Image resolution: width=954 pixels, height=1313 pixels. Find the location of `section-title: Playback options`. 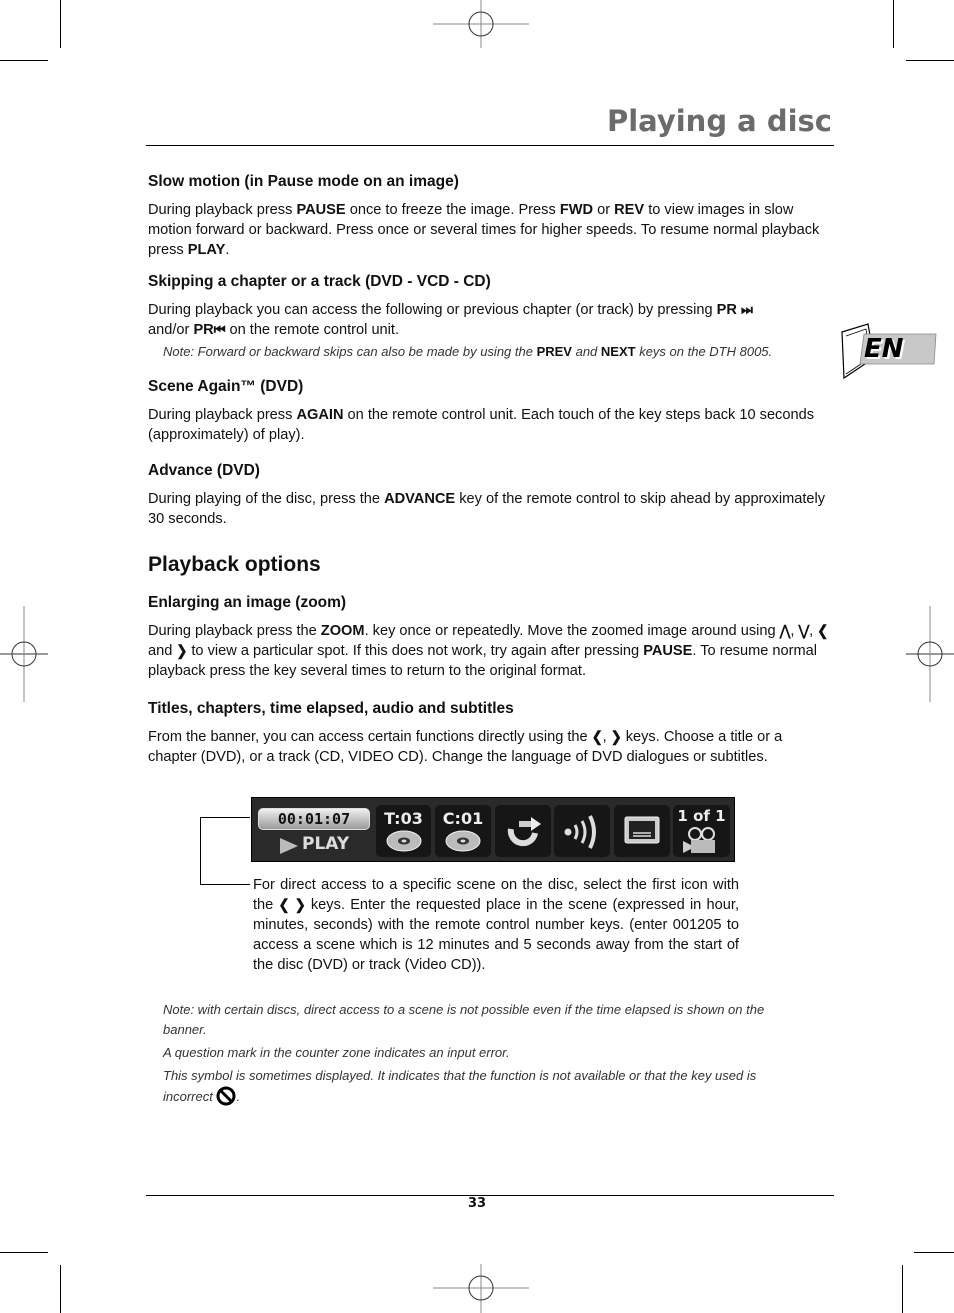

section-title: Playback options is located at coordinates (234, 564).